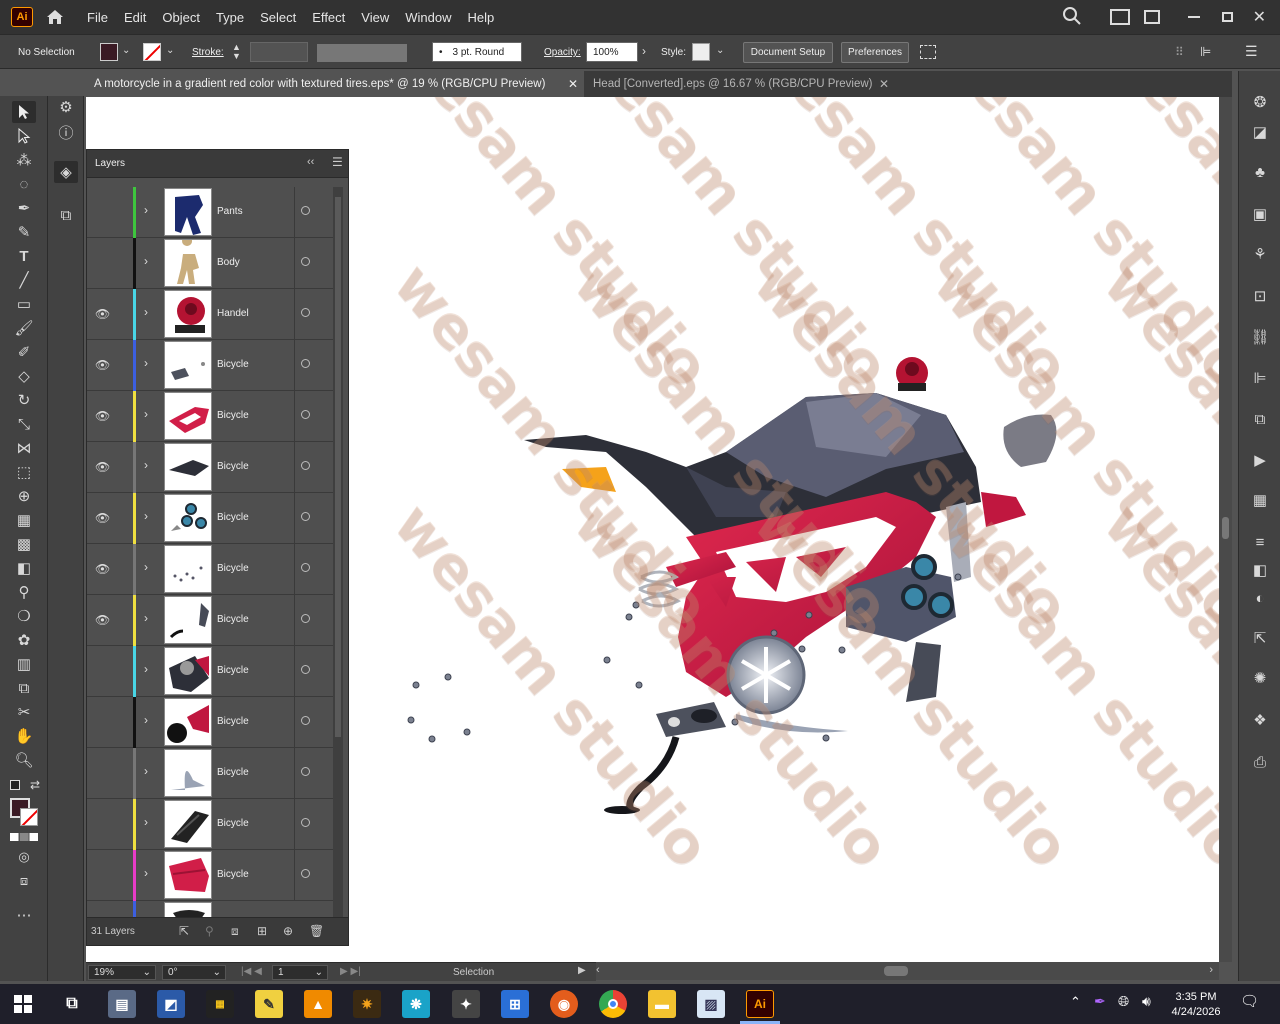 This screenshot has height=1024, width=1280. Describe the element at coordinates (55, 17) in the screenshot. I see `home-icon` at that location.